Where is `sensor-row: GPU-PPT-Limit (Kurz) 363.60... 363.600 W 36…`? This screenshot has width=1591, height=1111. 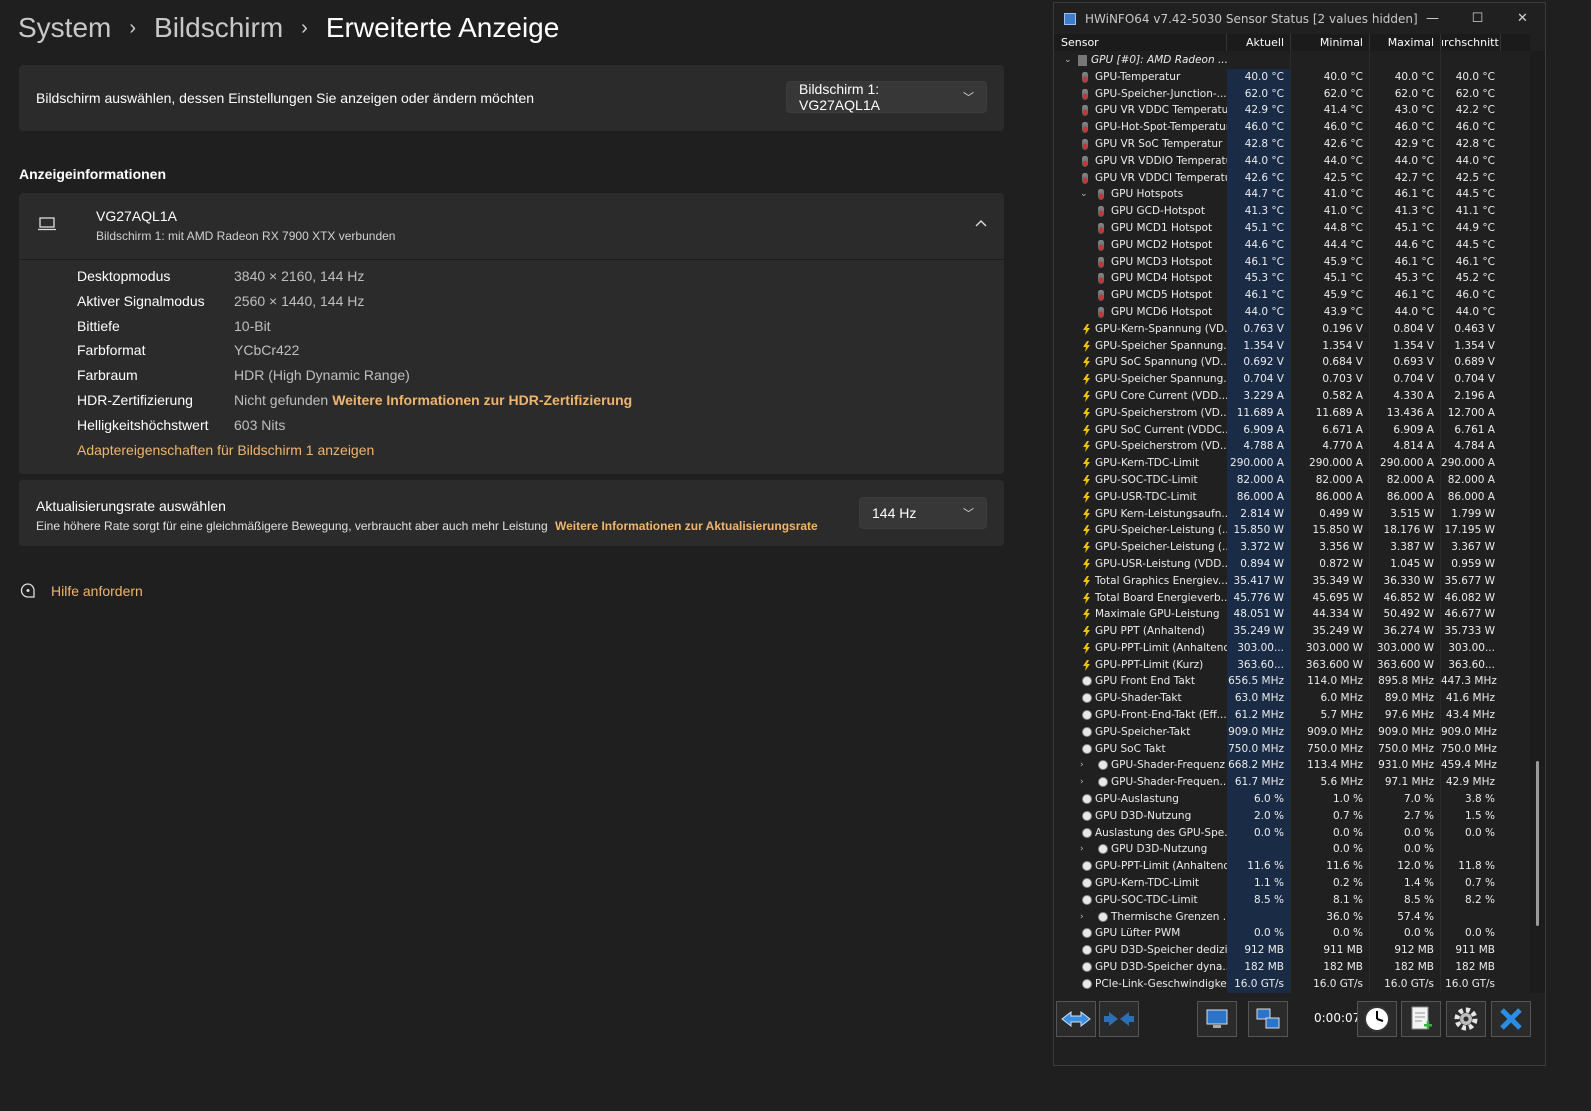
sensor-row: GPU-PPT-Limit (Kurz) 363.60... 363.600 W 36… is located at coordinates (1292, 665).